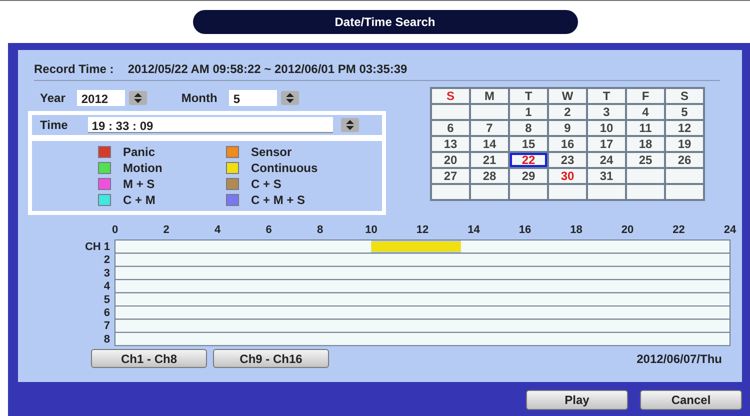  Describe the element at coordinates (115, 230) in the screenshot. I see `hour-tick-label: 0` at that location.